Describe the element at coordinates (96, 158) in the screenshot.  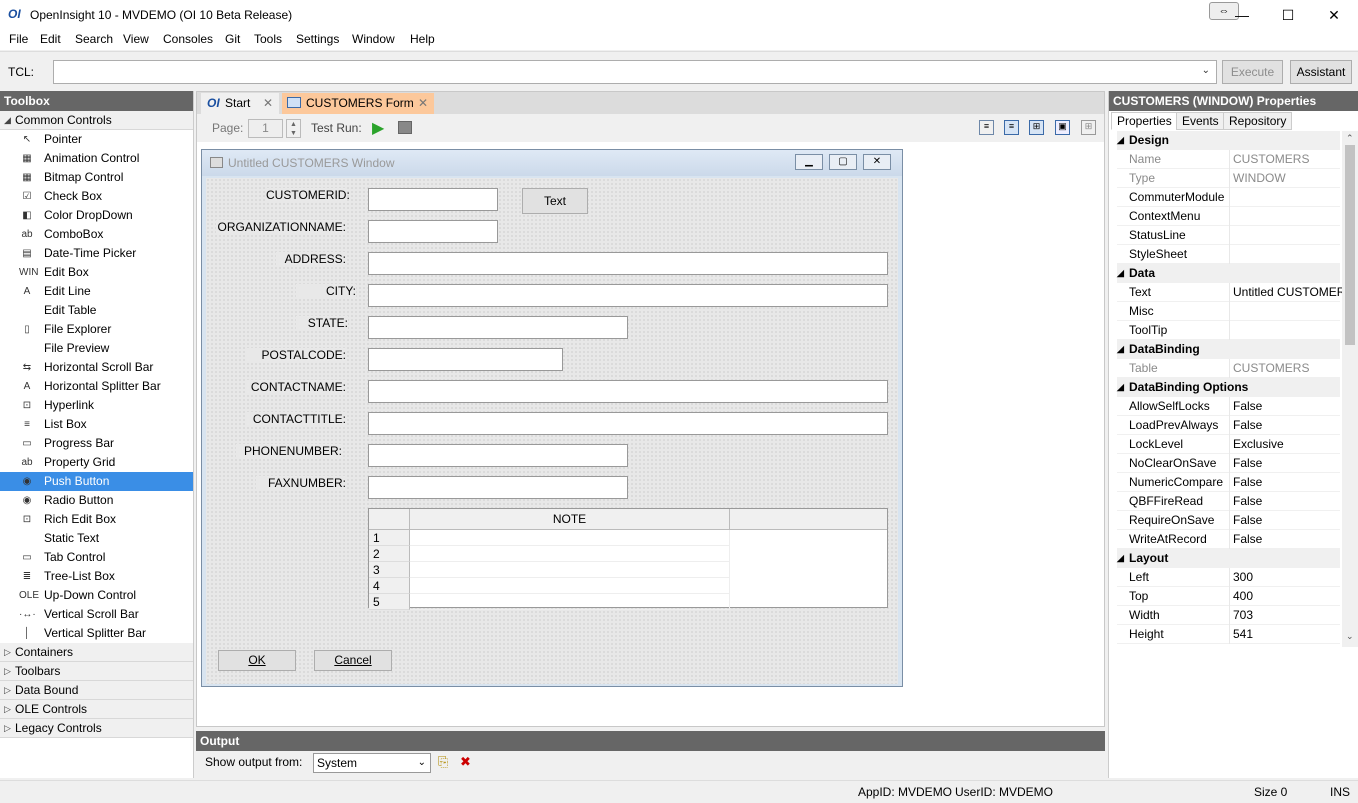
I see `tool-animation-control: ▦ Animation Control` at that location.